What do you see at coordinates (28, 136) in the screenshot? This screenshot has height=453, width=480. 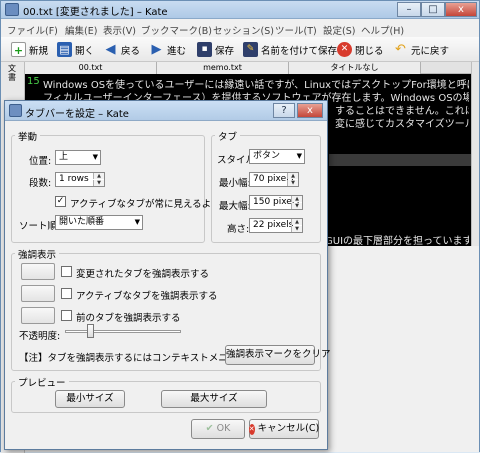 I see `behavior-group-label: 挙動` at bounding box center [28, 136].